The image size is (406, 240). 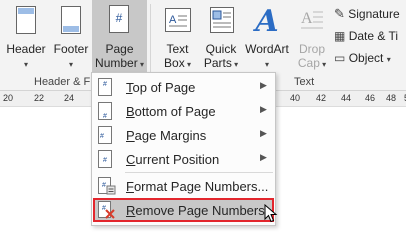 I want to click on signature-line-button: ✎ Signature, so click(x=367, y=14).